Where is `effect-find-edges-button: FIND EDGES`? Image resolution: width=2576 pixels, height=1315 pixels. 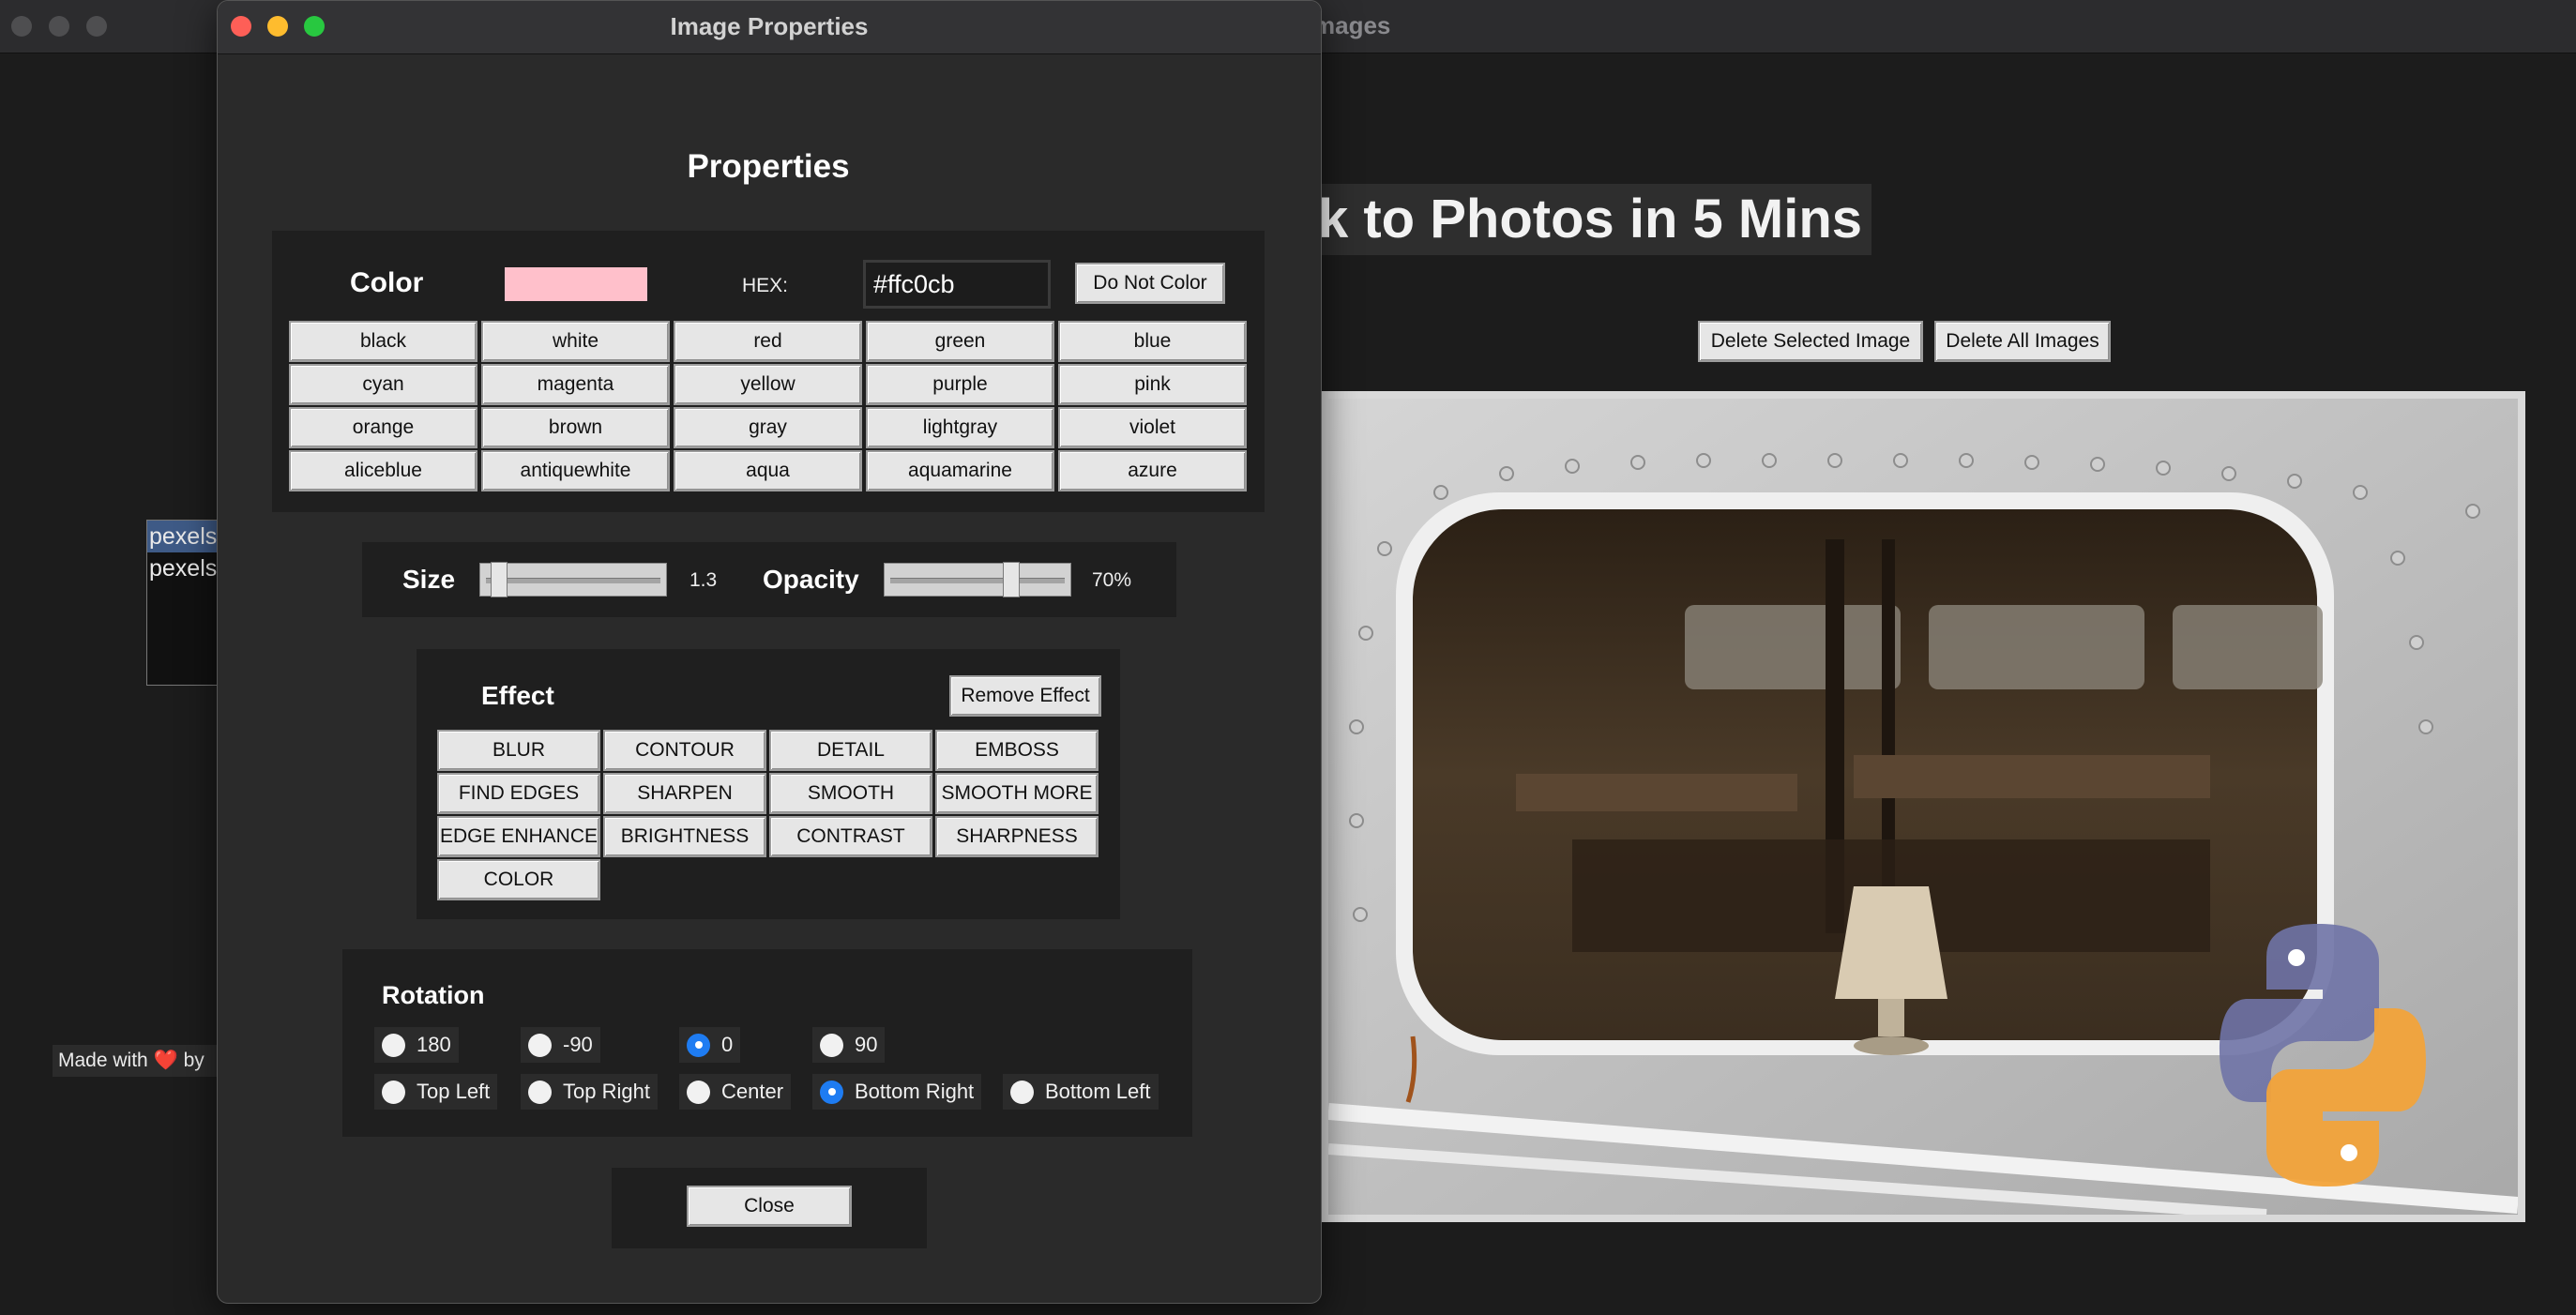 effect-find-edges-button: FIND EDGES is located at coordinates (518, 794).